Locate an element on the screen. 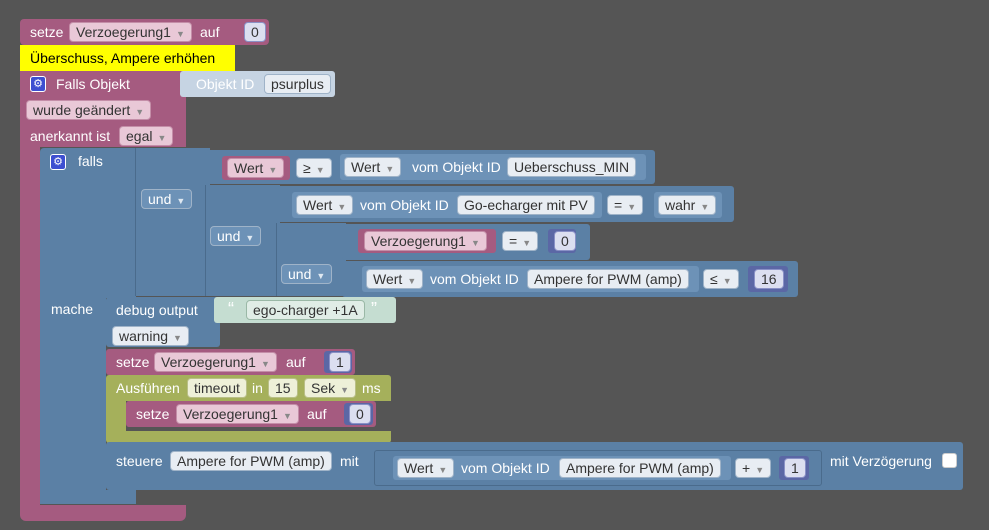  math-operator-dropdown: + ▼ is located at coordinates (753, 468).